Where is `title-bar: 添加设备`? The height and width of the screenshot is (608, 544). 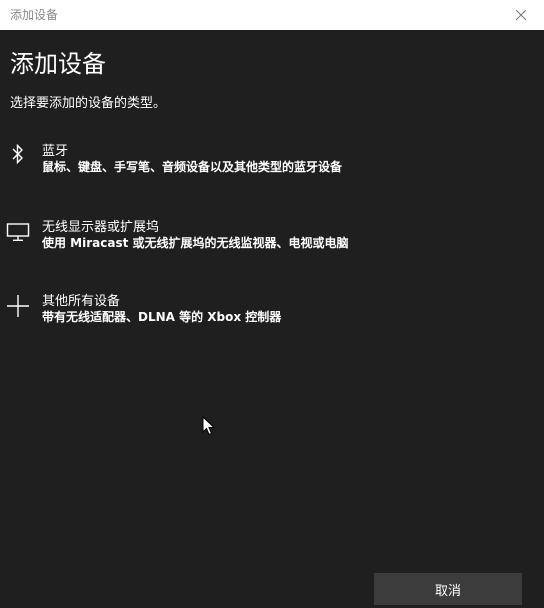
title-bar: 添加设备 is located at coordinates (272, 15).